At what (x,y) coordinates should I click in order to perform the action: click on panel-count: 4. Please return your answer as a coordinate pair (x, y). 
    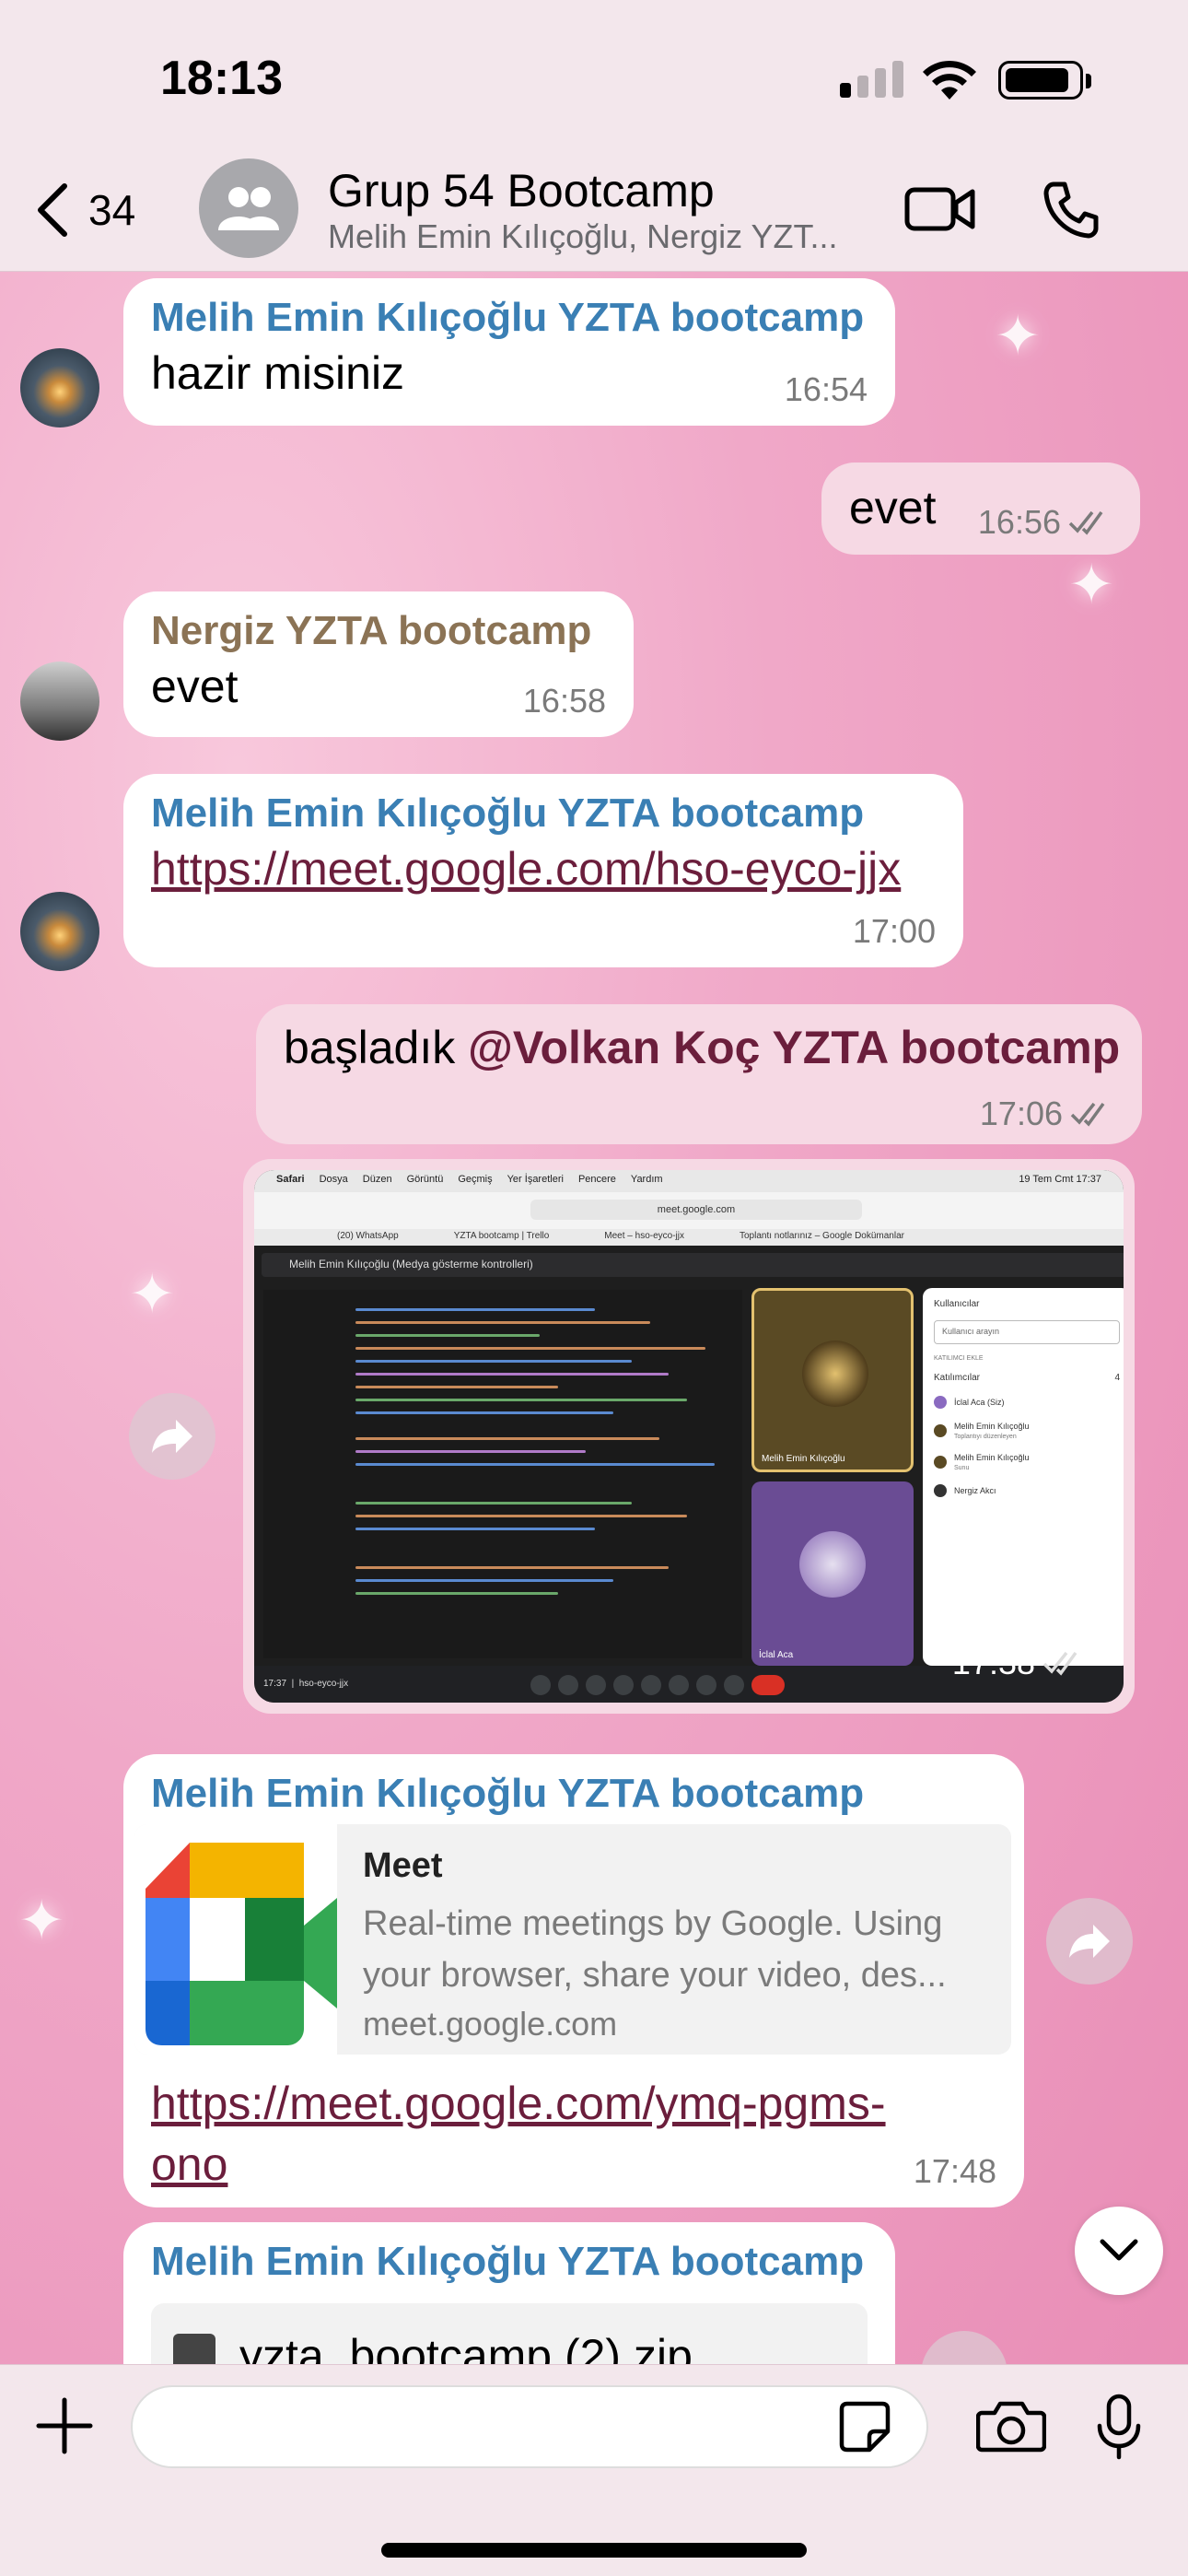
    Looking at the image, I should click on (1117, 1378).